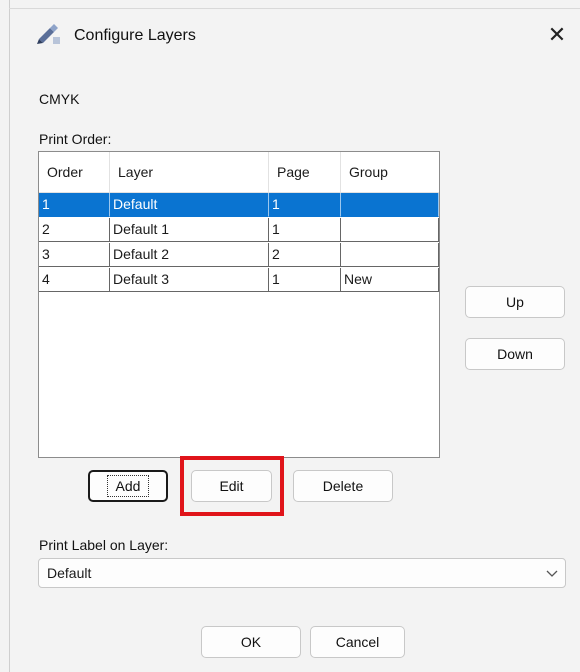 The image size is (580, 672). What do you see at coordinates (305, 255) in the screenshot?
I see `cell-page: 2` at bounding box center [305, 255].